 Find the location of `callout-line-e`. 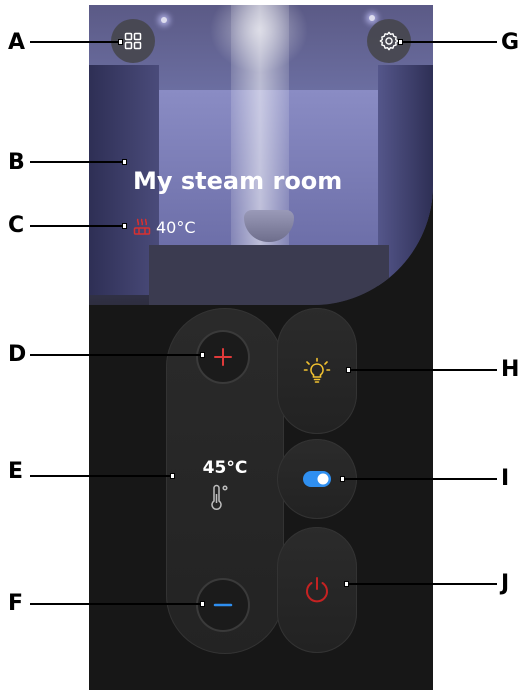

callout-line-e is located at coordinates (102, 476).